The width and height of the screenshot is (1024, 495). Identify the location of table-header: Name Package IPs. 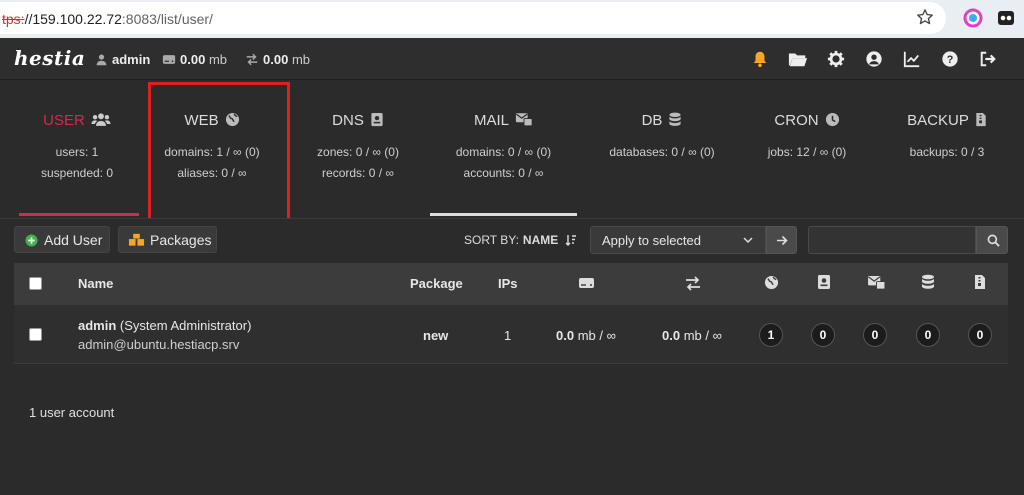
(511, 284).